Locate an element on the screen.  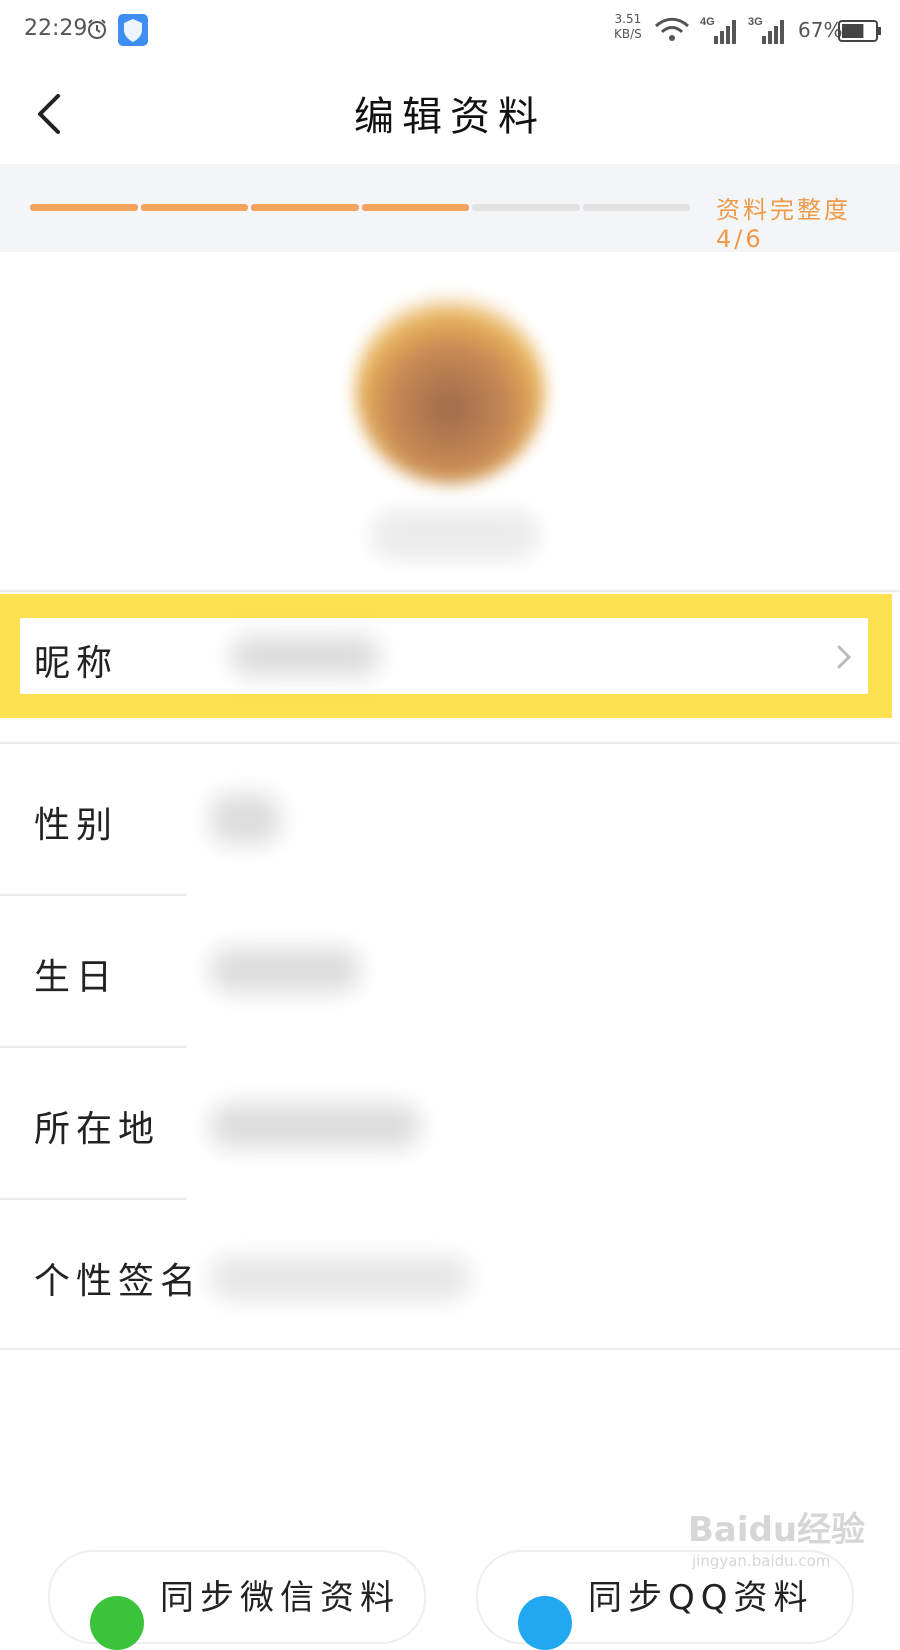
sync-wechat-button: 同步微信资料 is located at coordinates (237, 1600).